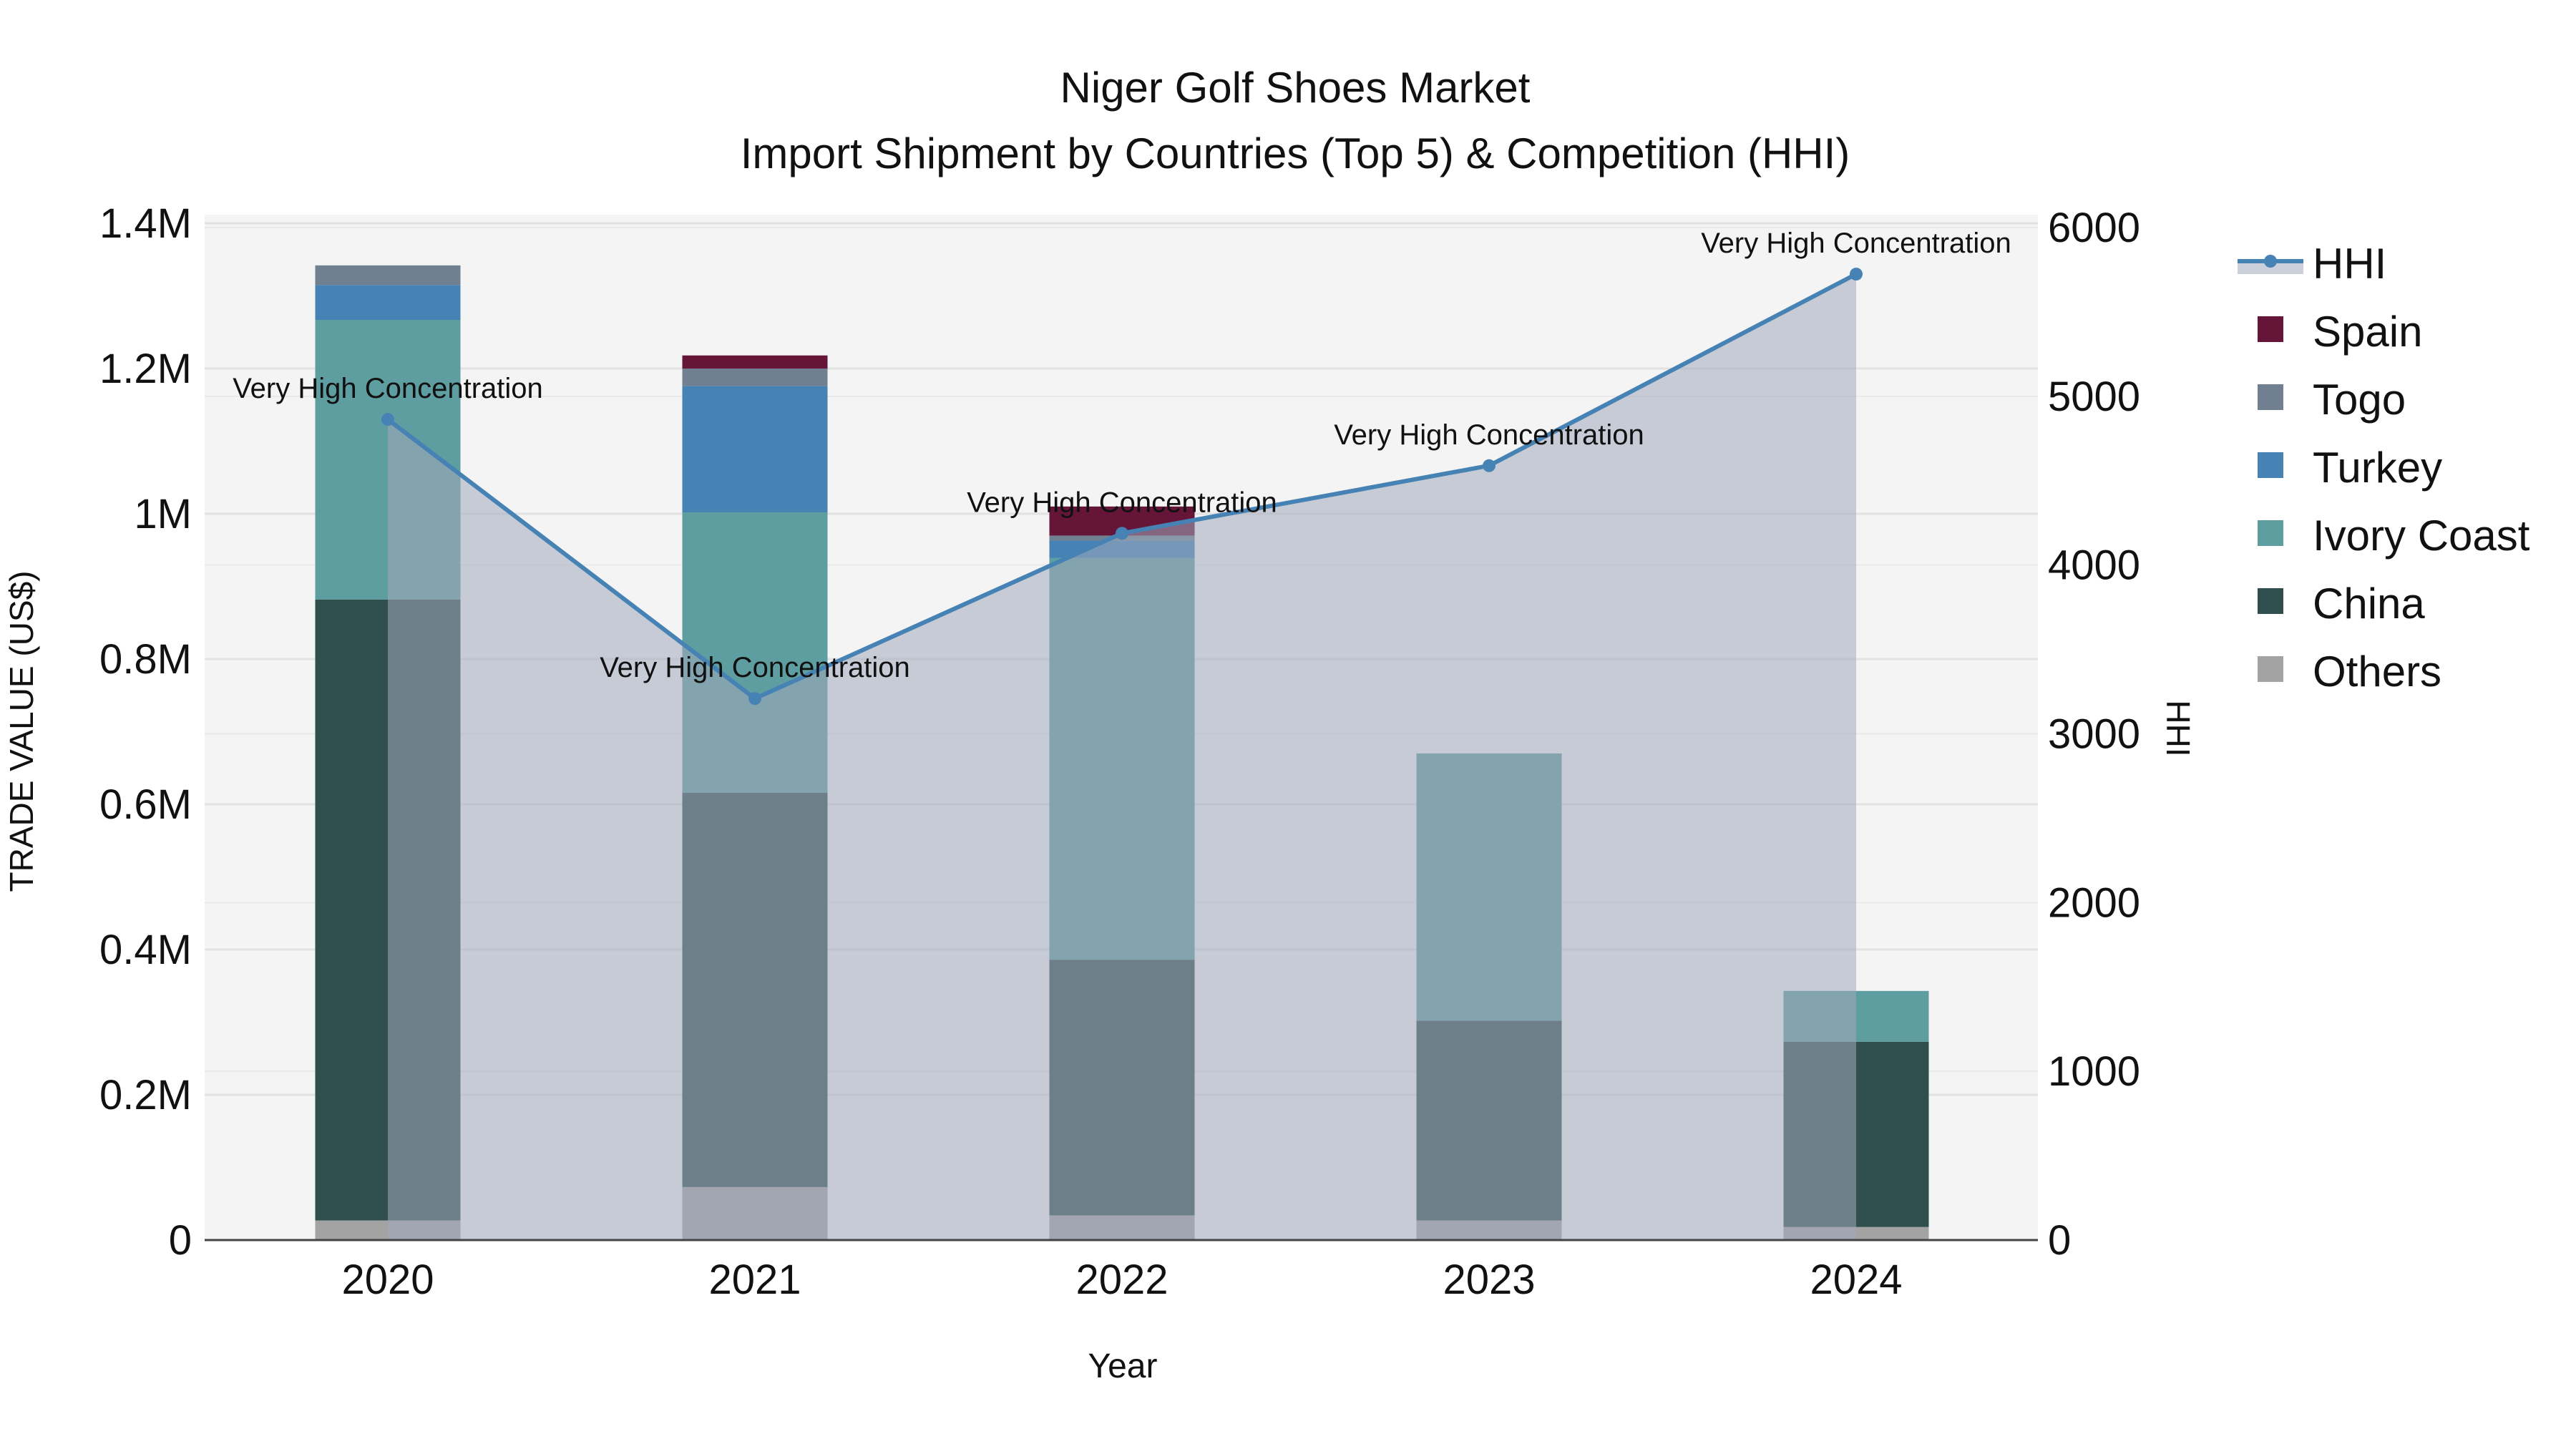 The image size is (2576, 1449). I want to click on y-tick-label: 1M, so click(163, 514).